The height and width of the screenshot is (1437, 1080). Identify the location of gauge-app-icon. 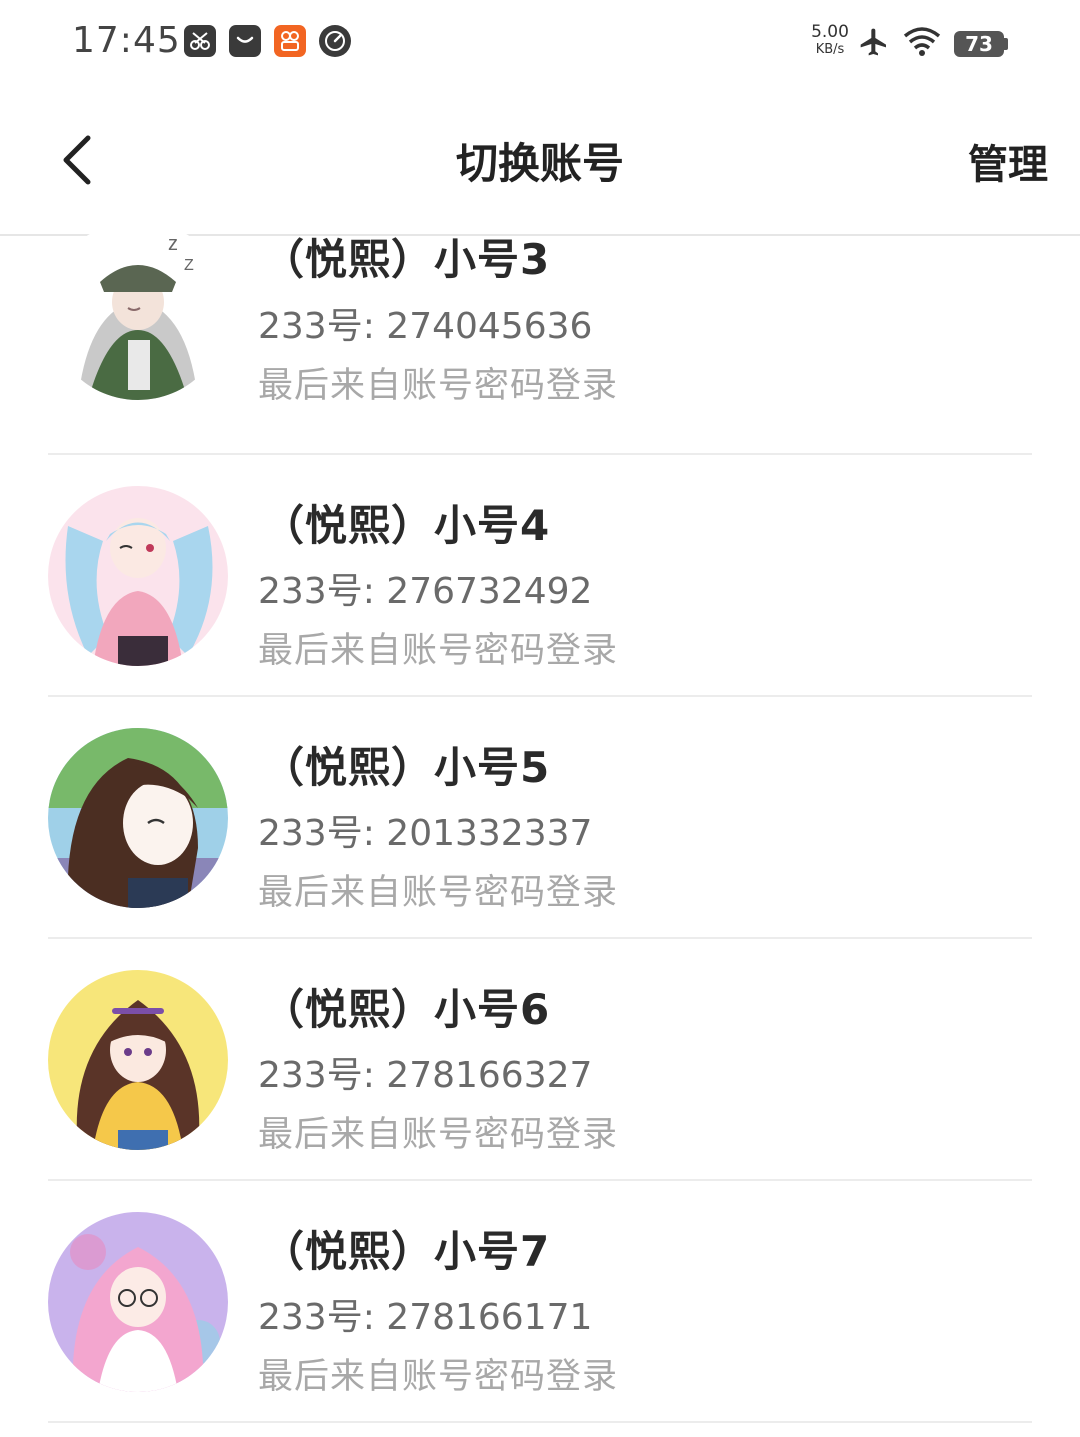
(335, 41).